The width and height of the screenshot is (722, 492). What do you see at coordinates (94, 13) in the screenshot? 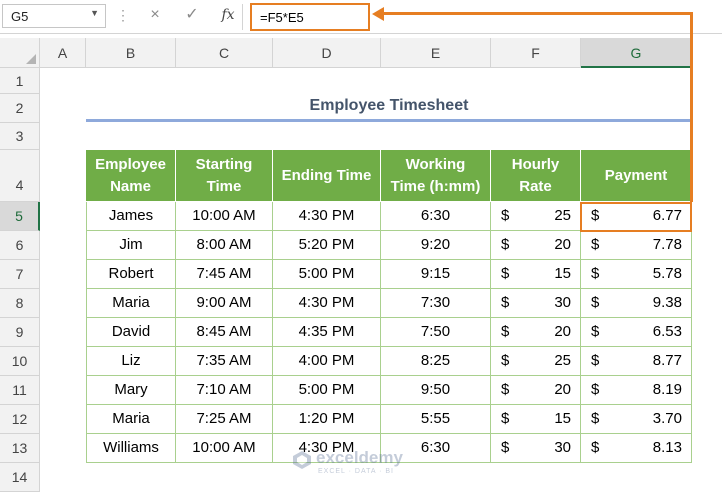
I see `chevron-down-icon: ▼` at bounding box center [94, 13].